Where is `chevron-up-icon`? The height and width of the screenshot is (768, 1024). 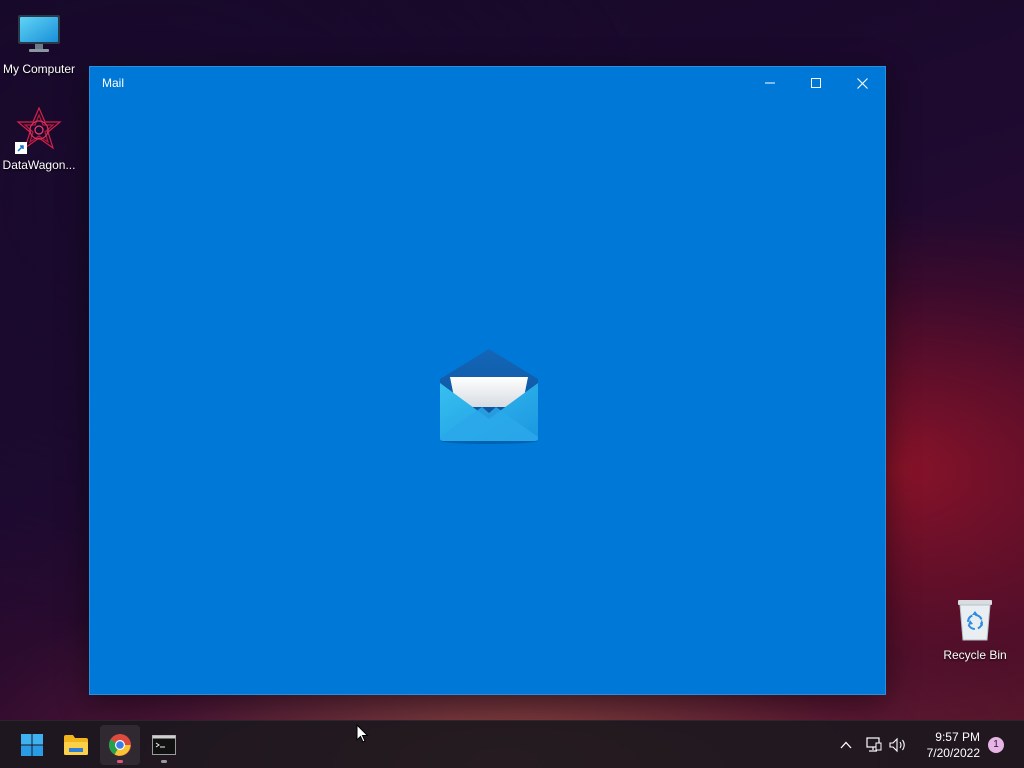 chevron-up-icon is located at coordinates (846, 745).